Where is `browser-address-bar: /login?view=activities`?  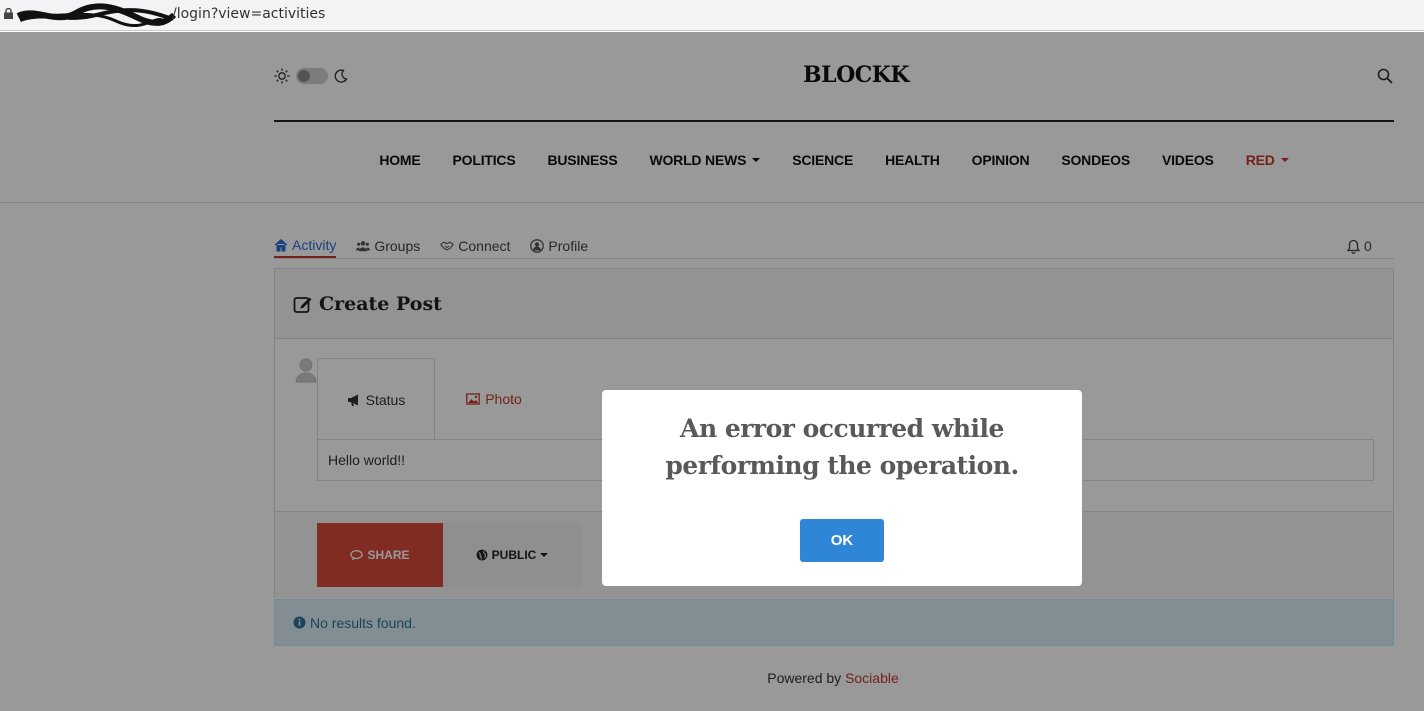
browser-address-bar: /login?view=activities is located at coordinates (712, 15).